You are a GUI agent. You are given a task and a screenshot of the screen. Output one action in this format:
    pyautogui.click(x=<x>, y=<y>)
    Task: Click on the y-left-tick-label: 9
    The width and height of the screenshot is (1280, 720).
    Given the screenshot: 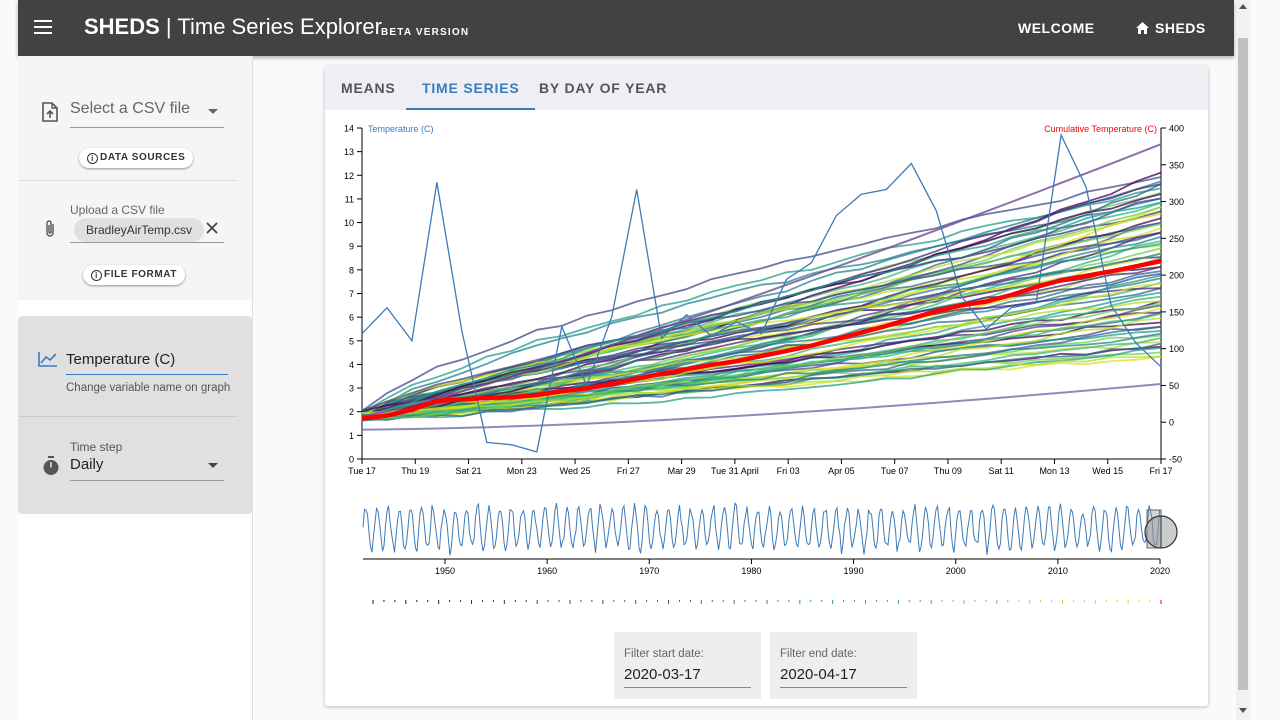 What is the action you would take?
    pyautogui.click(x=351, y=247)
    